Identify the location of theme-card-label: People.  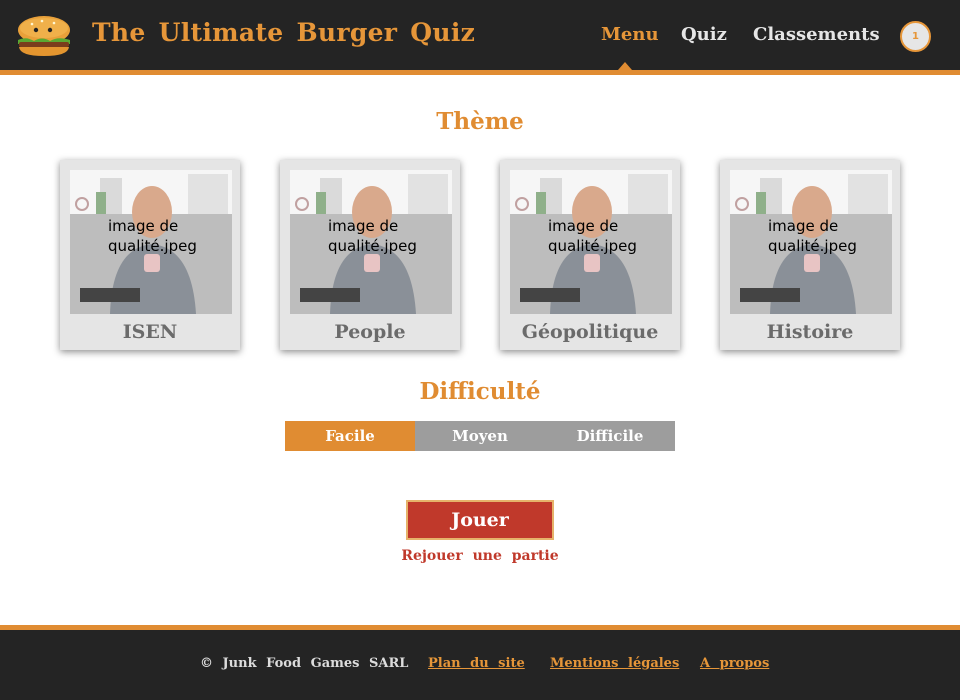
(370, 332).